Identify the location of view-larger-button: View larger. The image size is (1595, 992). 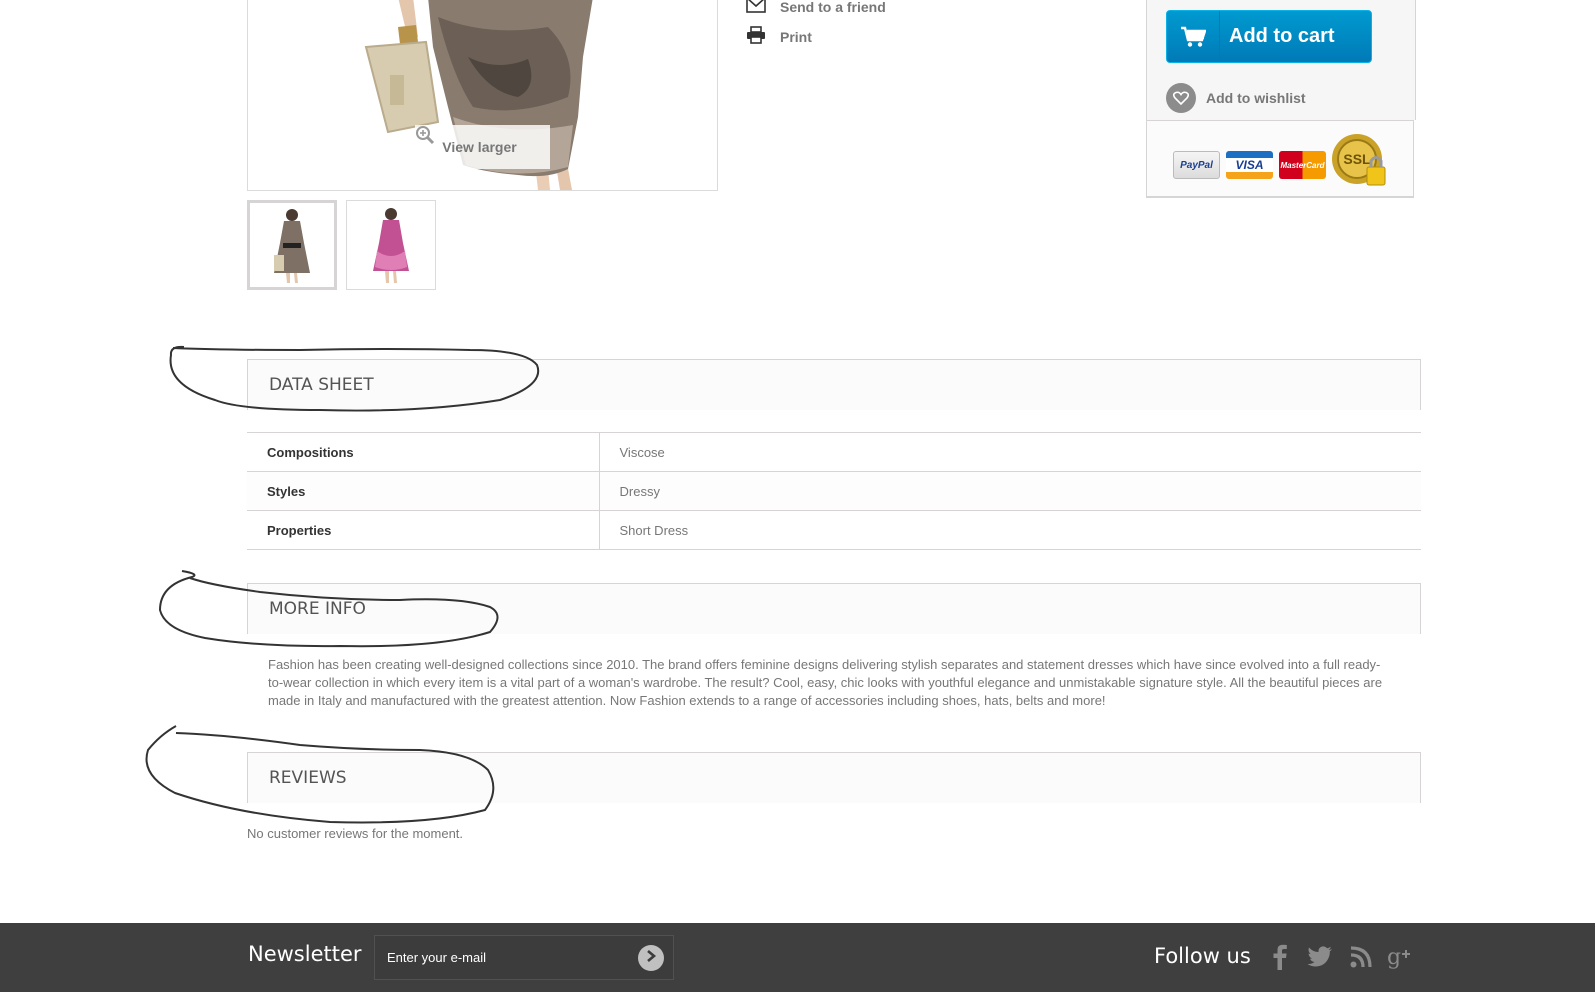
(482, 147).